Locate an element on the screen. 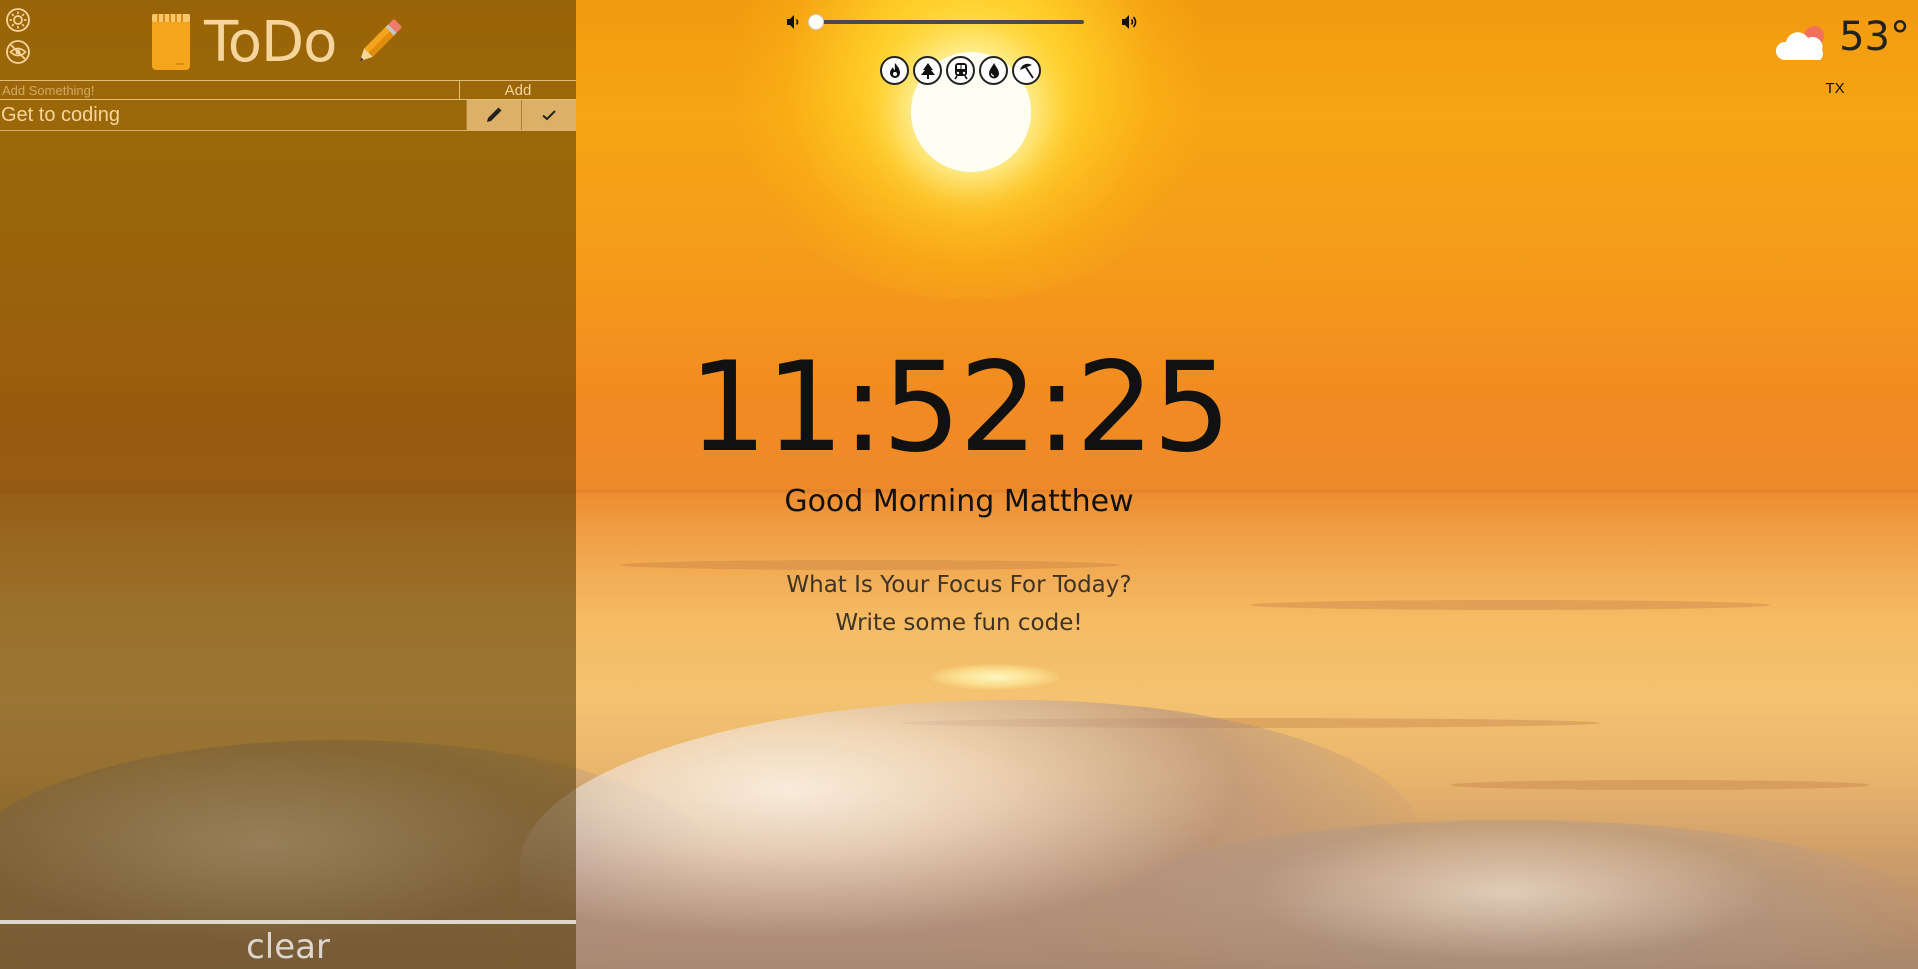 This screenshot has height=969, width=1918. checkmark-icon is located at coordinates (549, 115).